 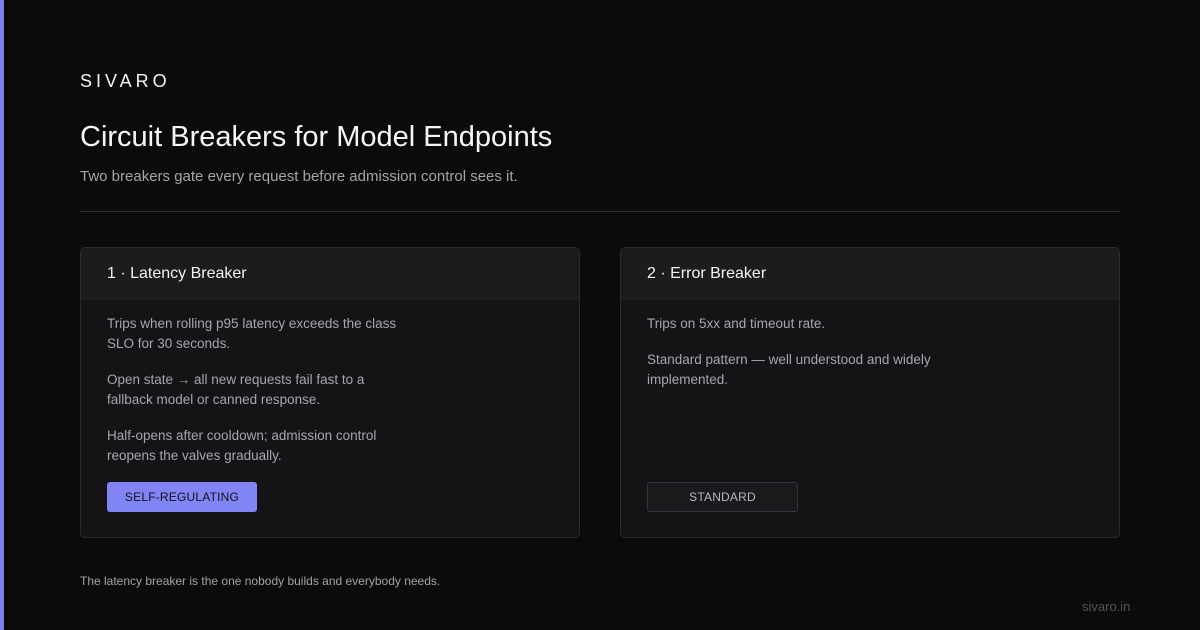 I want to click on standard-badge: STANDARD, so click(x=722, y=497).